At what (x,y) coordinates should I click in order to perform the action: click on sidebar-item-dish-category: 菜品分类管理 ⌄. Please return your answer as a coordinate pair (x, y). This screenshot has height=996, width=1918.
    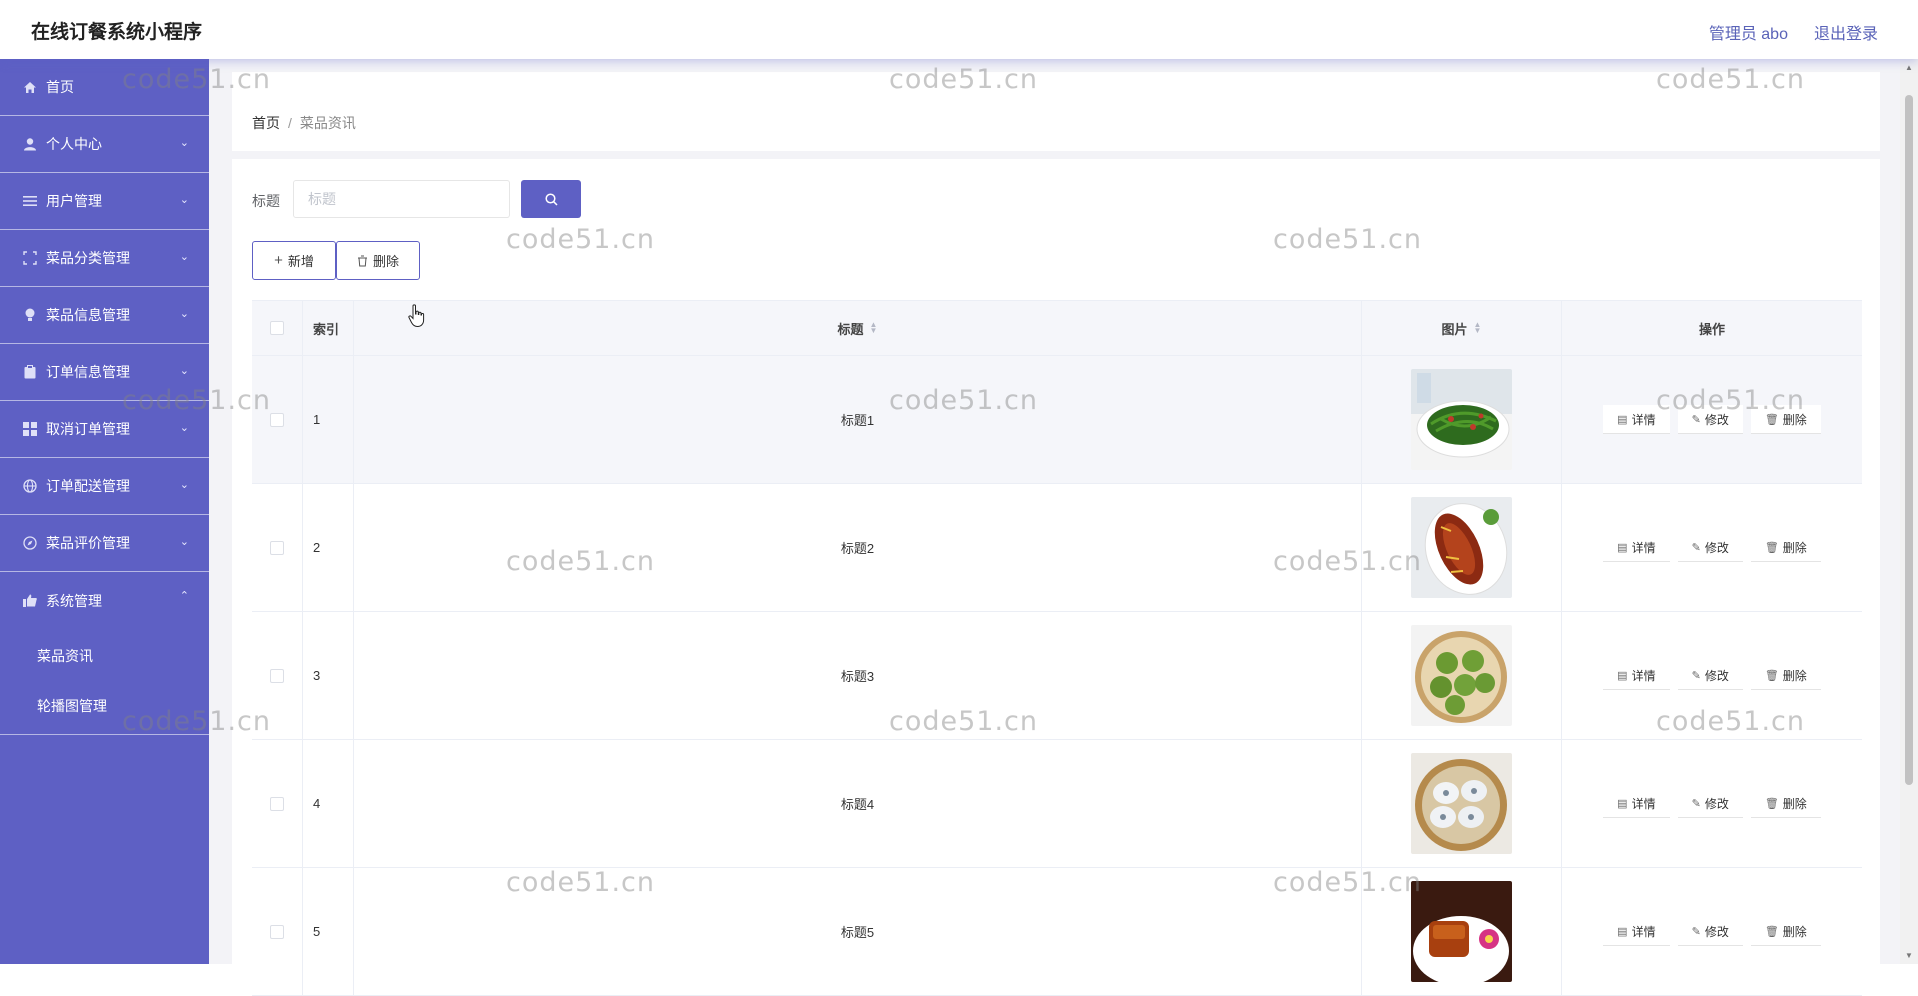
    Looking at the image, I should click on (104, 258).